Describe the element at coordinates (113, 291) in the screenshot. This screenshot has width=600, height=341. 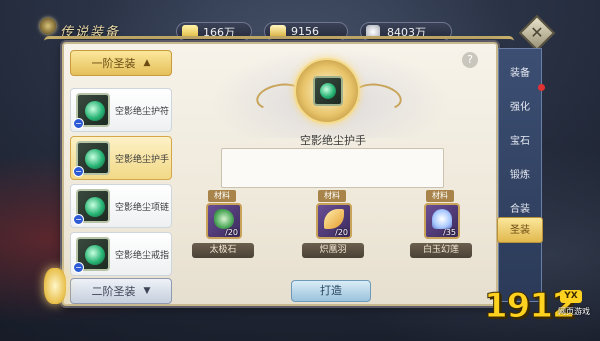
I see `group-header-label: 二阶圣装` at that location.